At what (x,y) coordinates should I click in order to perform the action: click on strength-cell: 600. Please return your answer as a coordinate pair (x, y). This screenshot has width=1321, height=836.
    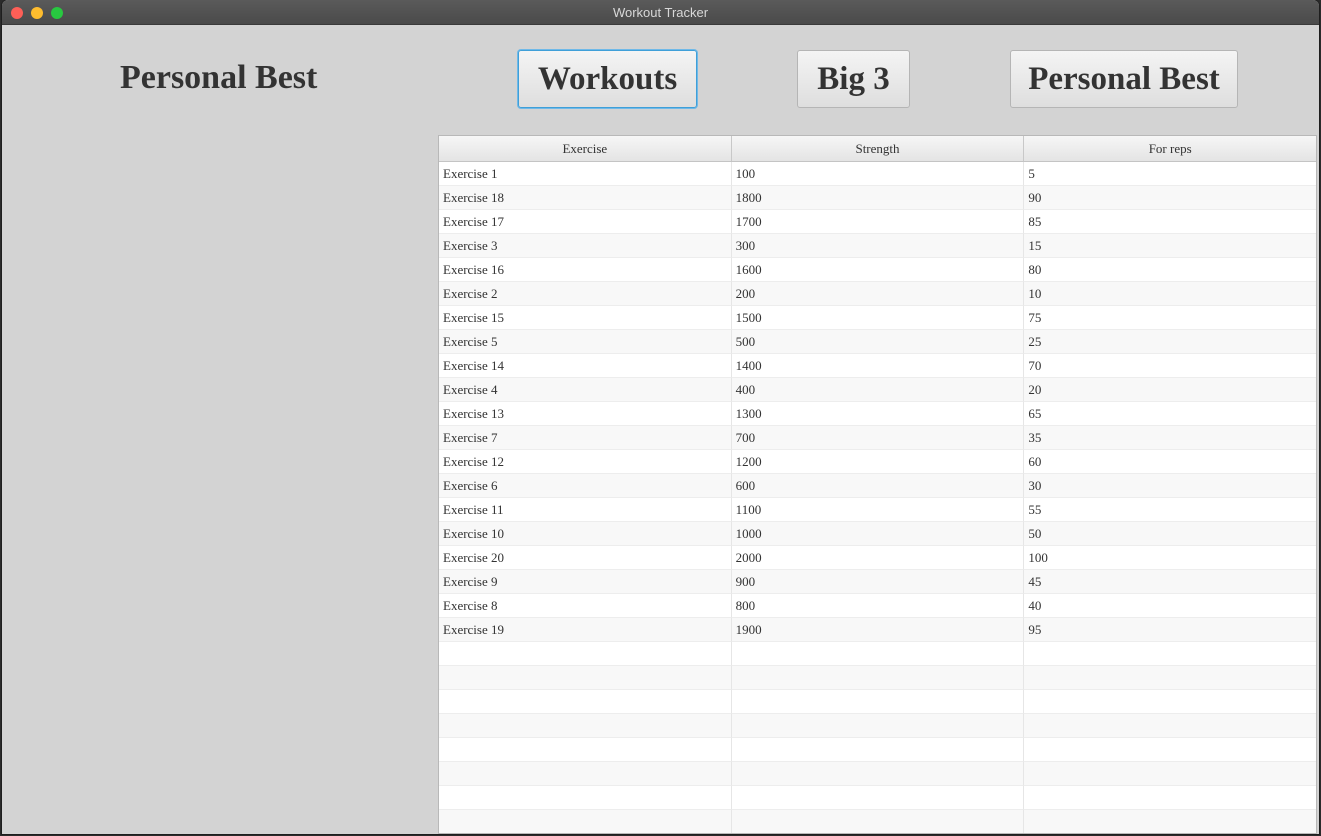
    Looking at the image, I should click on (878, 486).